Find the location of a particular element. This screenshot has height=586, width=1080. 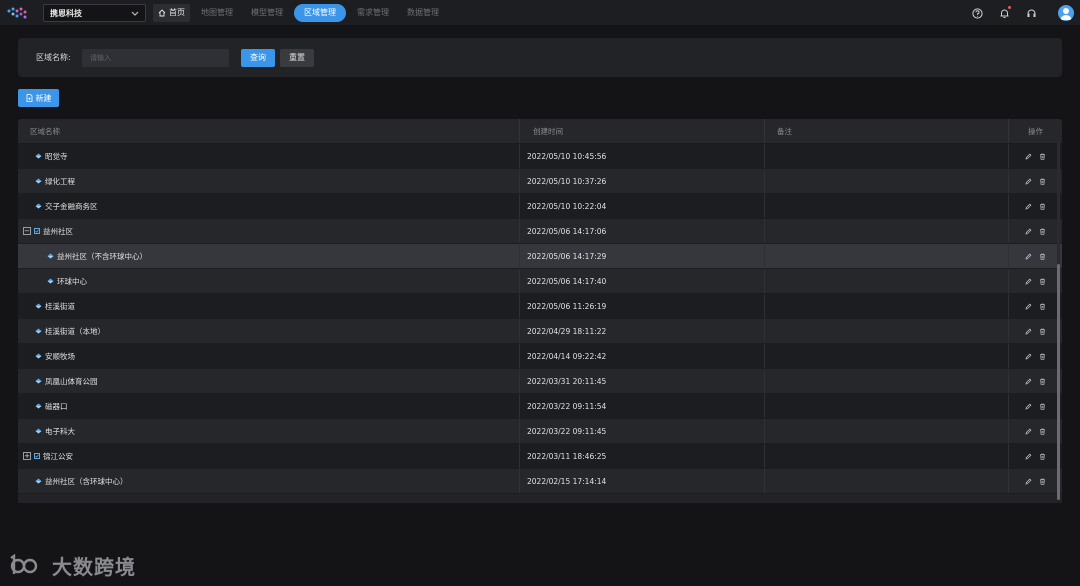

region-name: 昭觉寺 is located at coordinates (56, 156).